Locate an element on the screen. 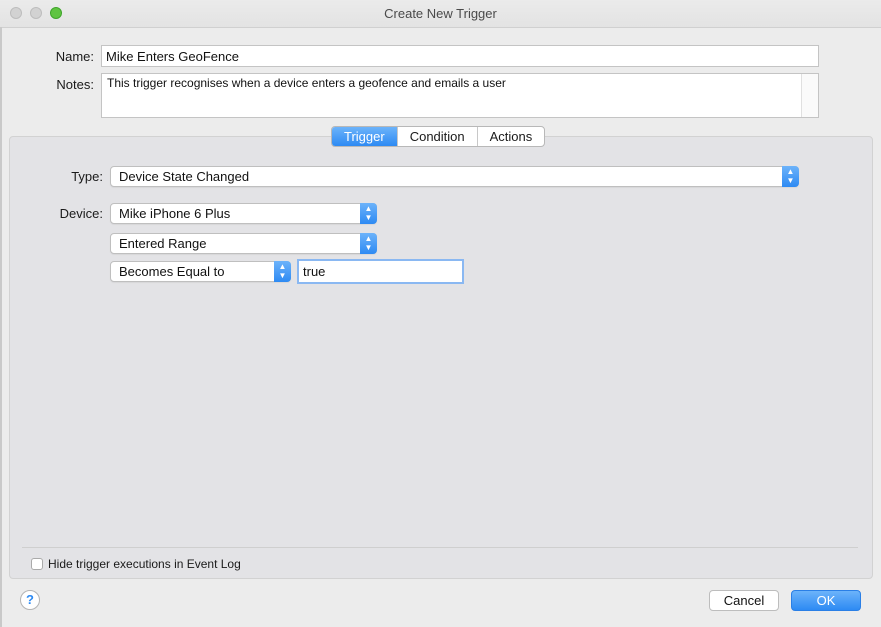  comparison-popup: Becomes Equal to ▲ ▼ is located at coordinates (200, 271).